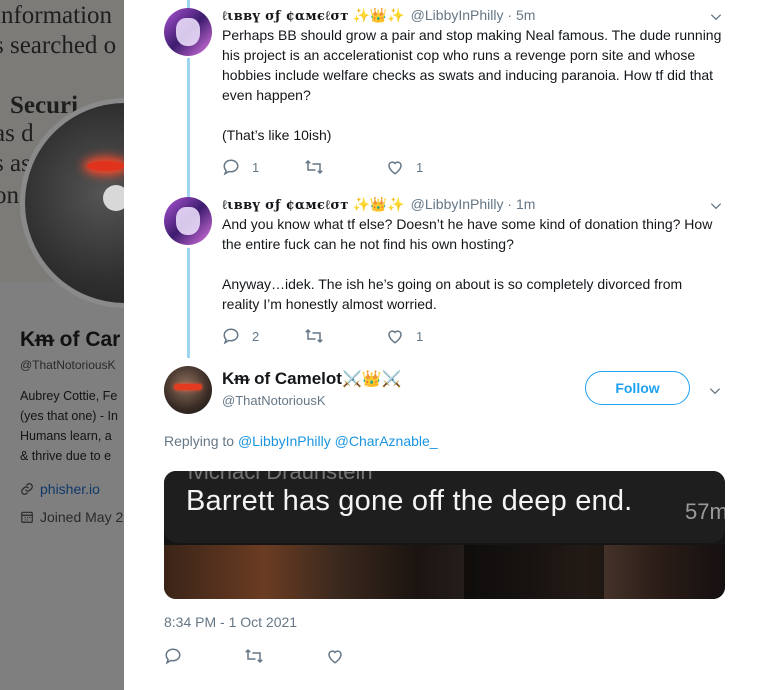 This screenshot has width=763, height=690. What do you see at coordinates (282, 378) in the screenshot?
I see `display-name-text: Kᵯ of Camelot` at bounding box center [282, 378].